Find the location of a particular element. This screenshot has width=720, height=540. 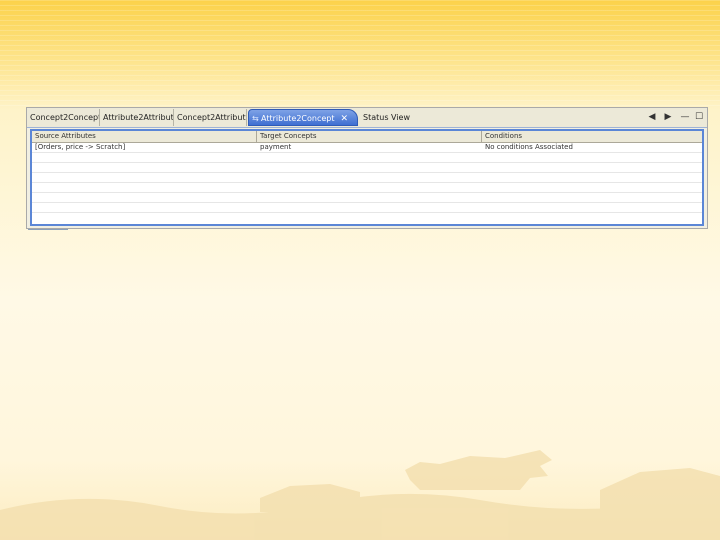

tab-concept2attribute: Concept2Attribute is located at coordinates (210, 117).